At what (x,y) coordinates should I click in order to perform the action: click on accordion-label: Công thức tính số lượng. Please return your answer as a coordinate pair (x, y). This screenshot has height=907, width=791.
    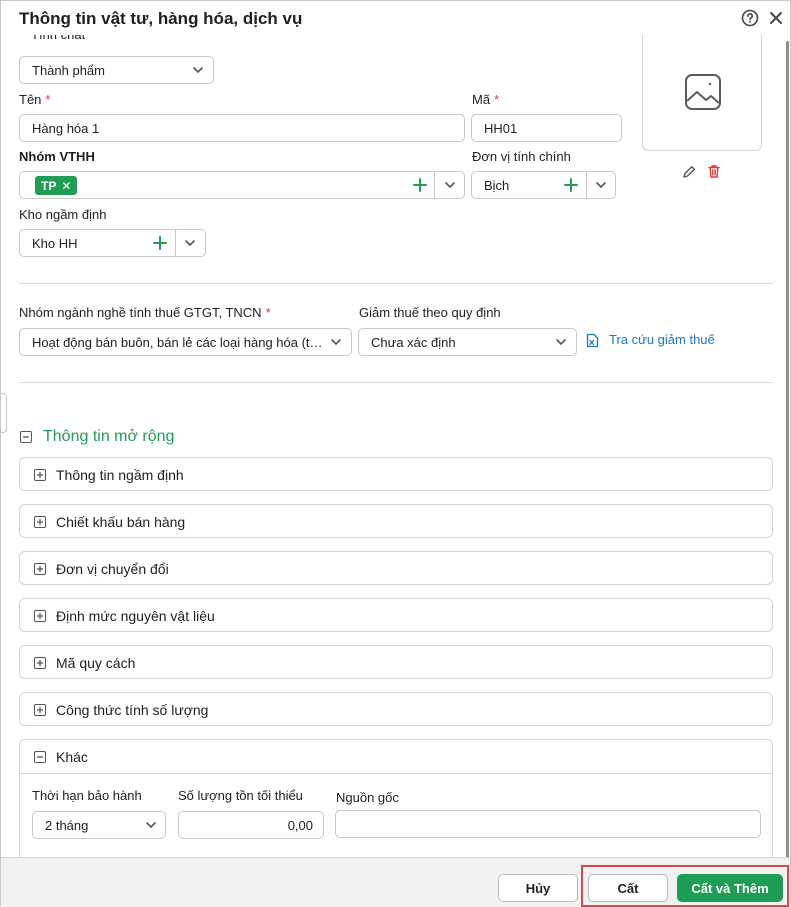
    Looking at the image, I should click on (132, 710).